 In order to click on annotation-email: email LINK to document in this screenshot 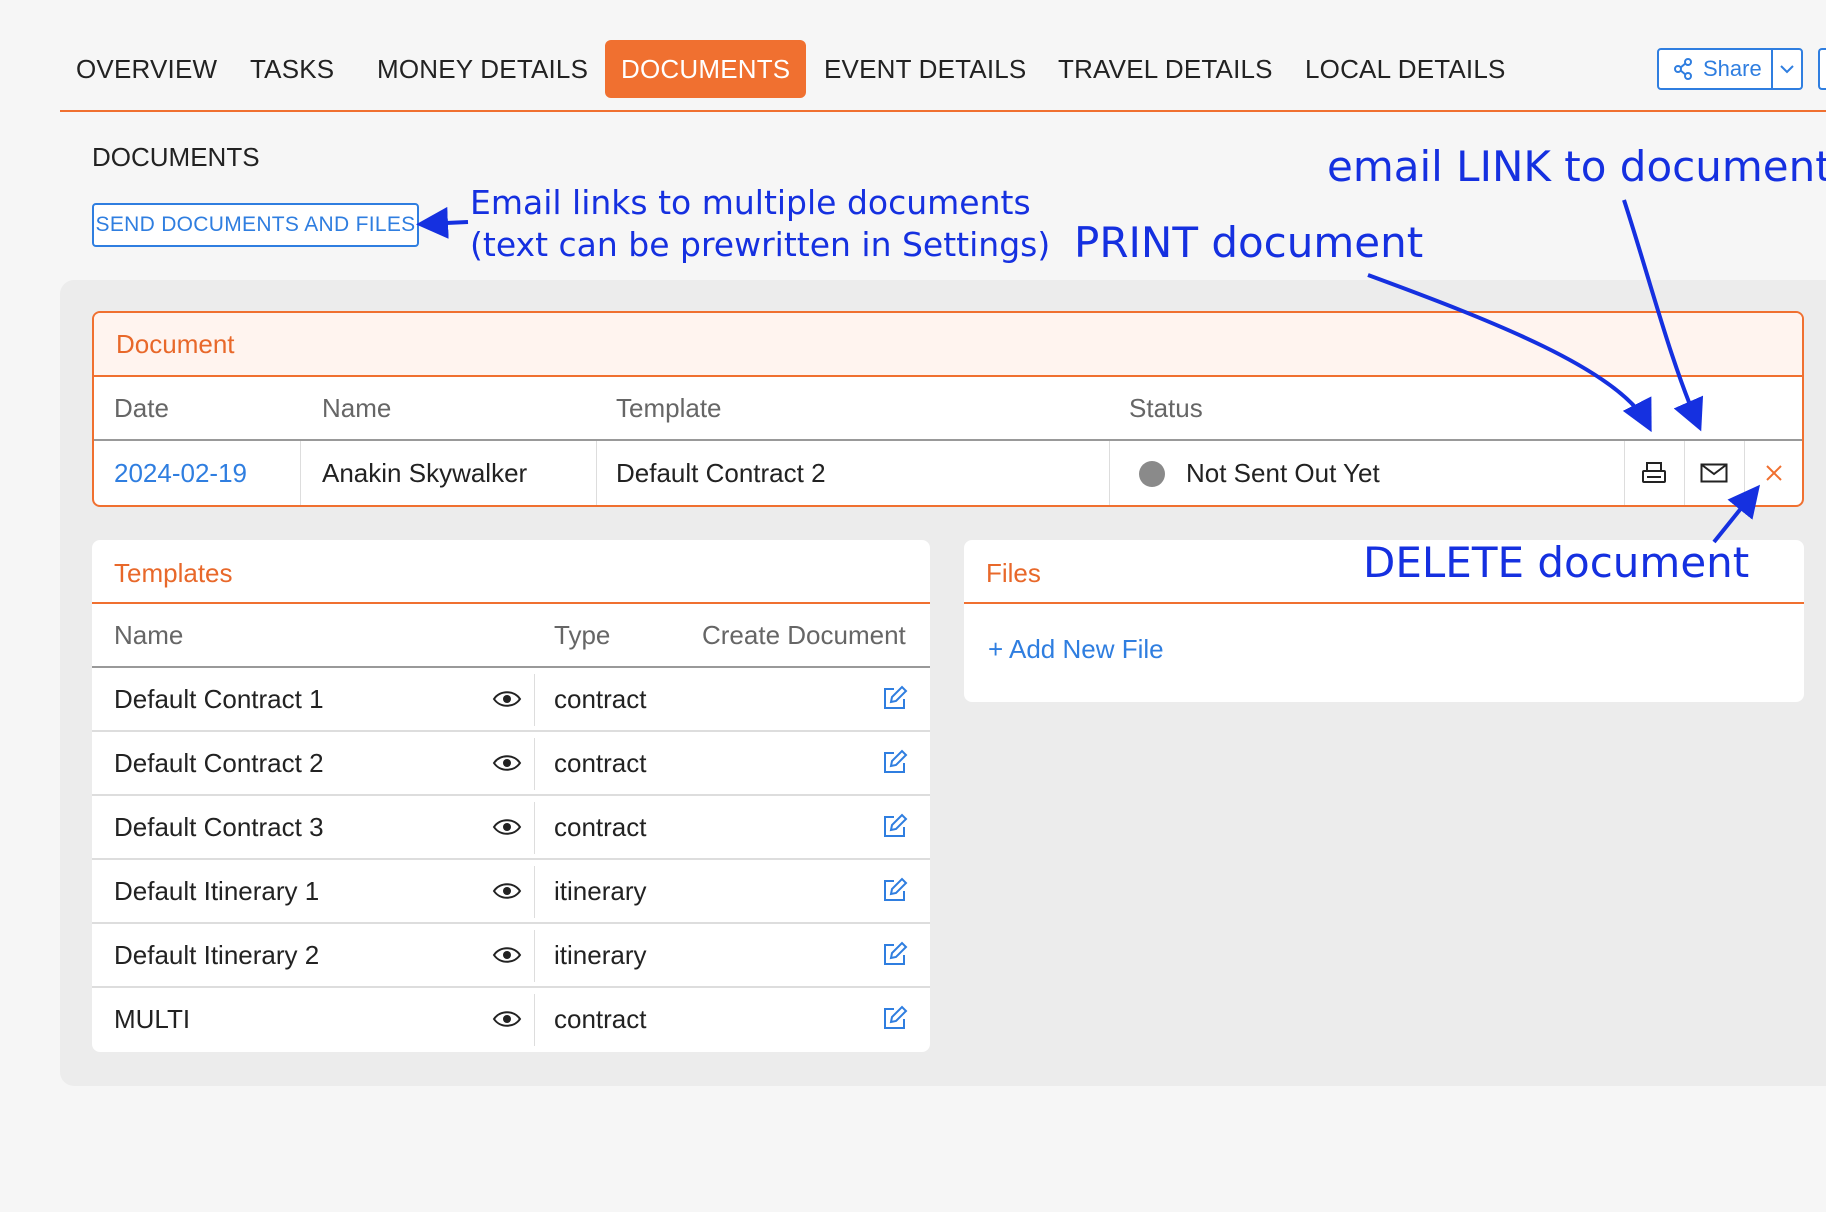, I will do `click(1576, 166)`.